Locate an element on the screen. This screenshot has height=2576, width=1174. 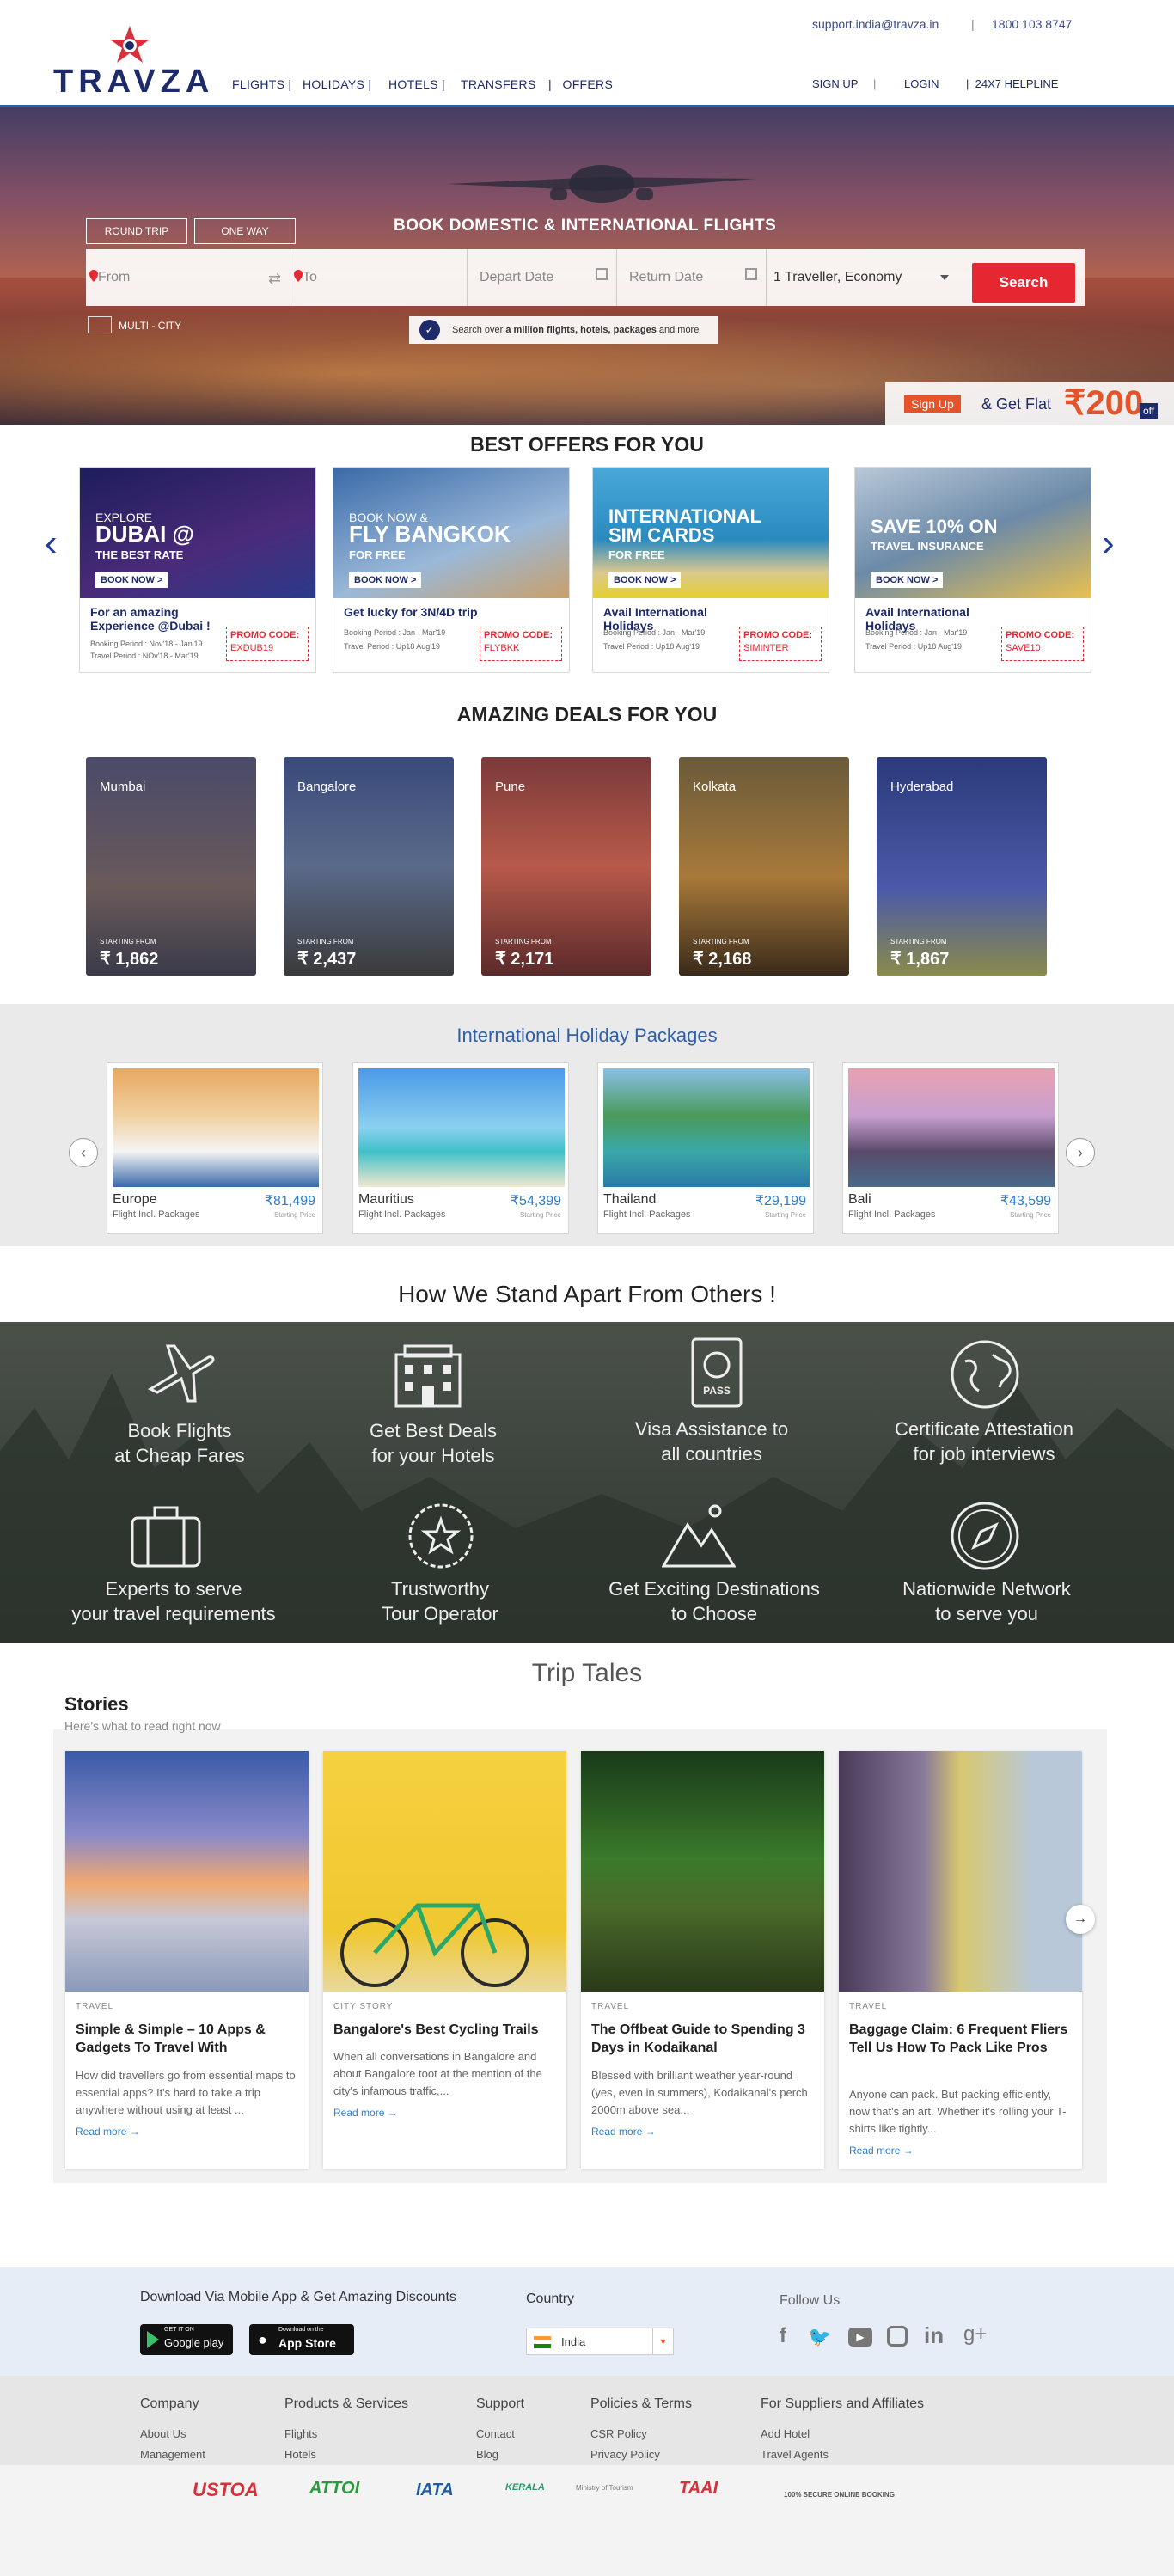
footer-link: Privacy Policy is located at coordinates (625, 2454).